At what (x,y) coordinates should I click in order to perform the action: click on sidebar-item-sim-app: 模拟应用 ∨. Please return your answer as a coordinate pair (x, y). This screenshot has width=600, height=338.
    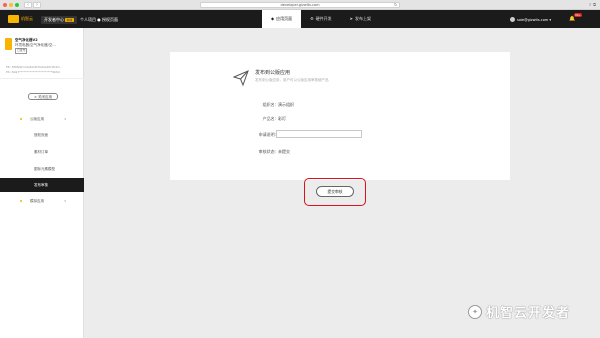
    Looking at the image, I should click on (42, 201).